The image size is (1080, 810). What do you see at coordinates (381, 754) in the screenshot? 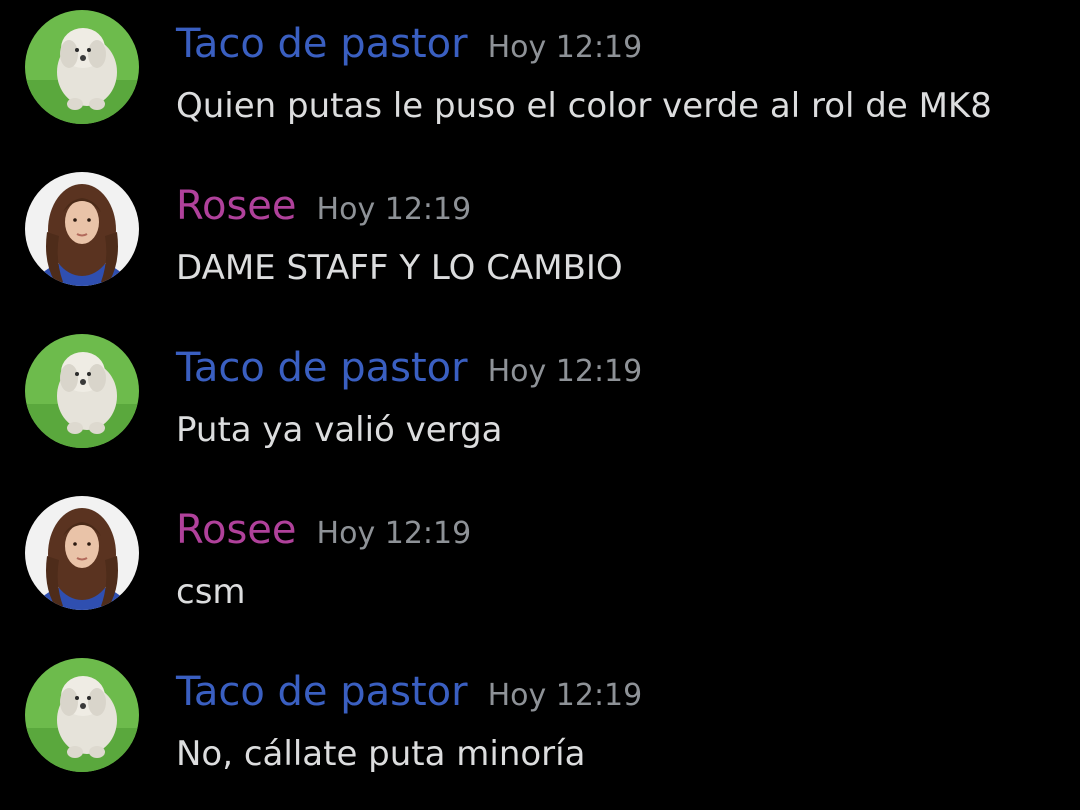
I see `message-content: No, cállate puta minoría` at bounding box center [381, 754].